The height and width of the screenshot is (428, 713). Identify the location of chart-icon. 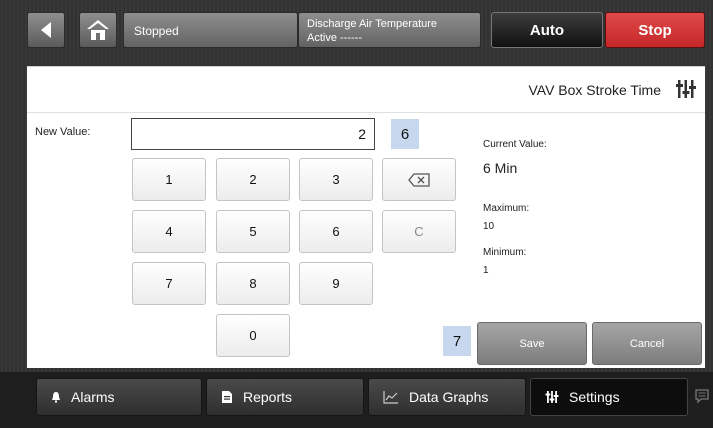
(390, 397).